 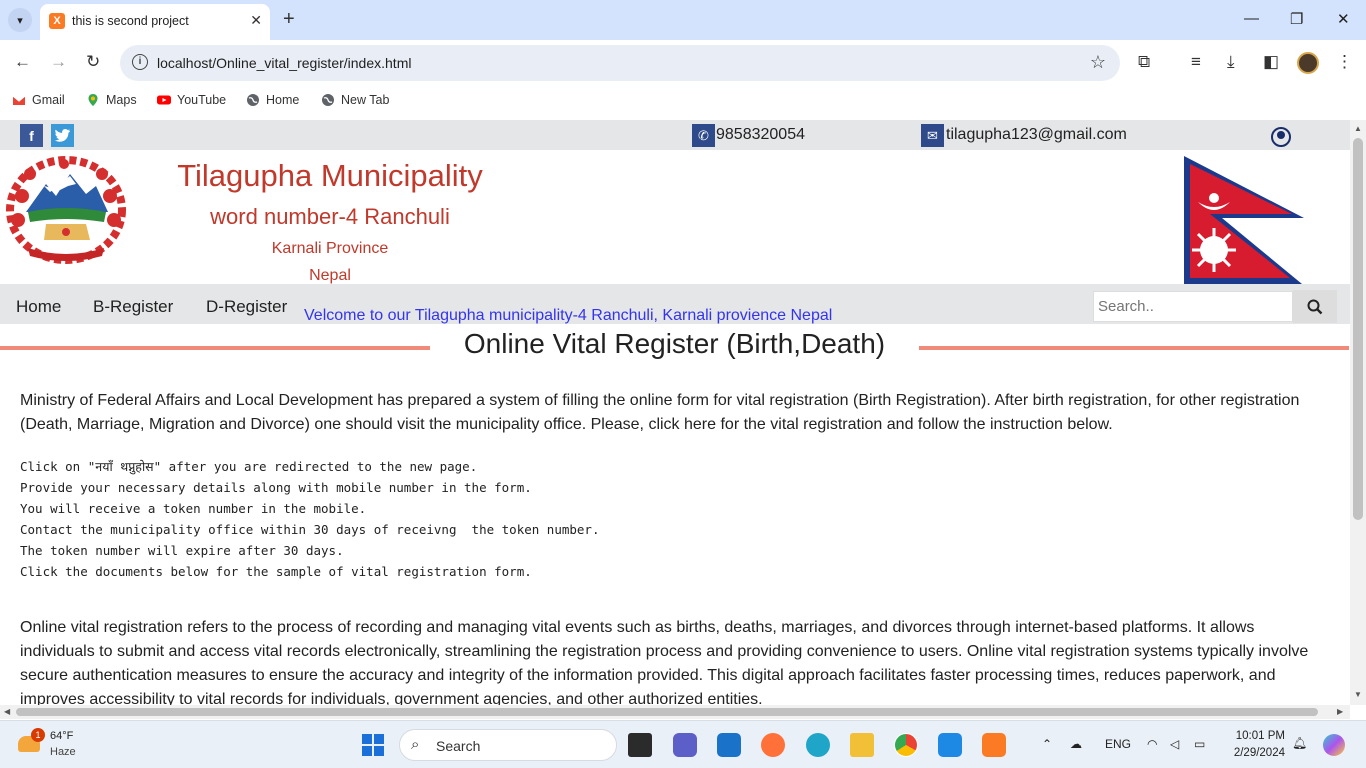 What do you see at coordinates (1308, 63) in the screenshot?
I see `profile-avatar` at bounding box center [1308, 63].